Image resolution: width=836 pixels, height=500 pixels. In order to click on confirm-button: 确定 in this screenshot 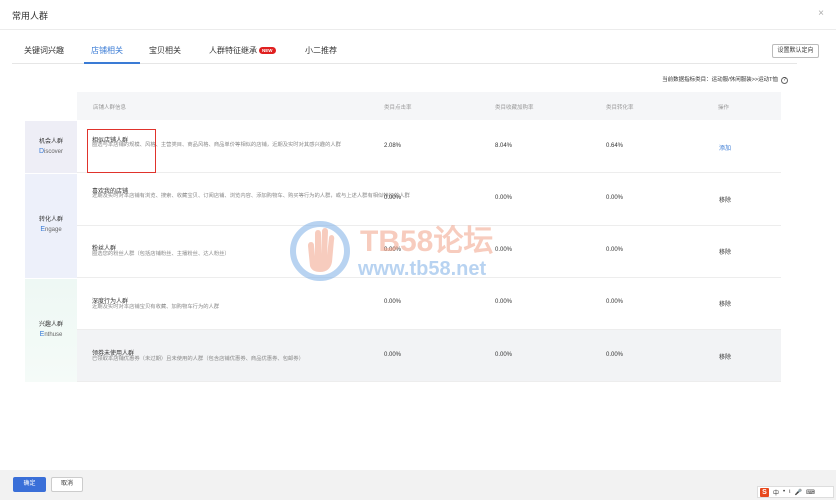, I will do `click(29, 484)`.